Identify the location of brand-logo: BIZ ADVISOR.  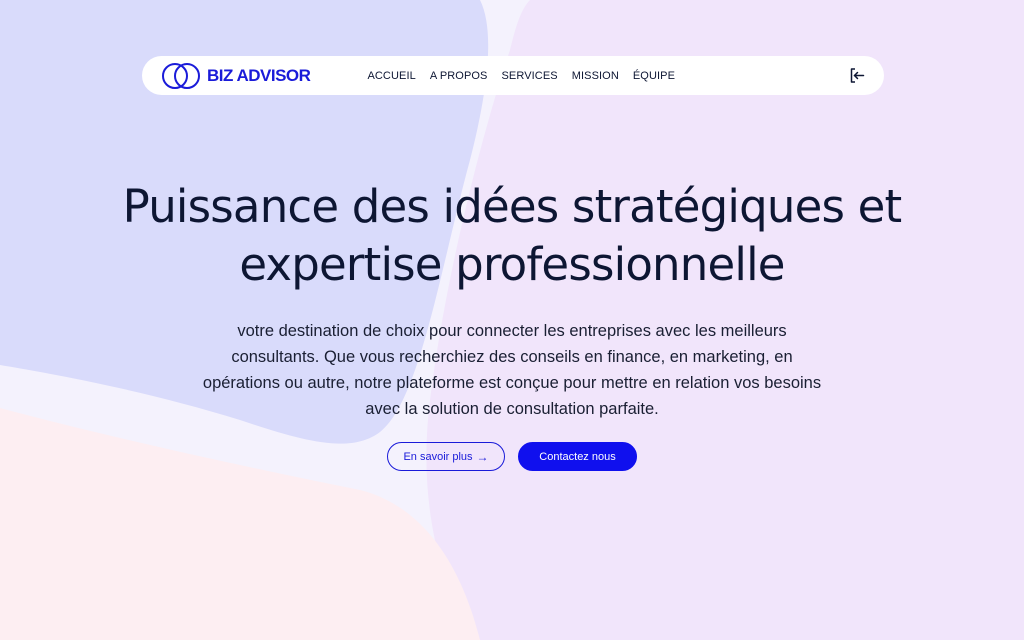
(236, 75).